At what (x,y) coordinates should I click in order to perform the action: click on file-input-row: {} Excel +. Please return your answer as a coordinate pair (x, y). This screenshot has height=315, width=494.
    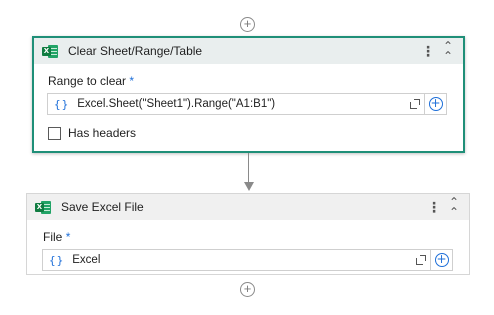
    Looking at the image, I should click on (247, 260).